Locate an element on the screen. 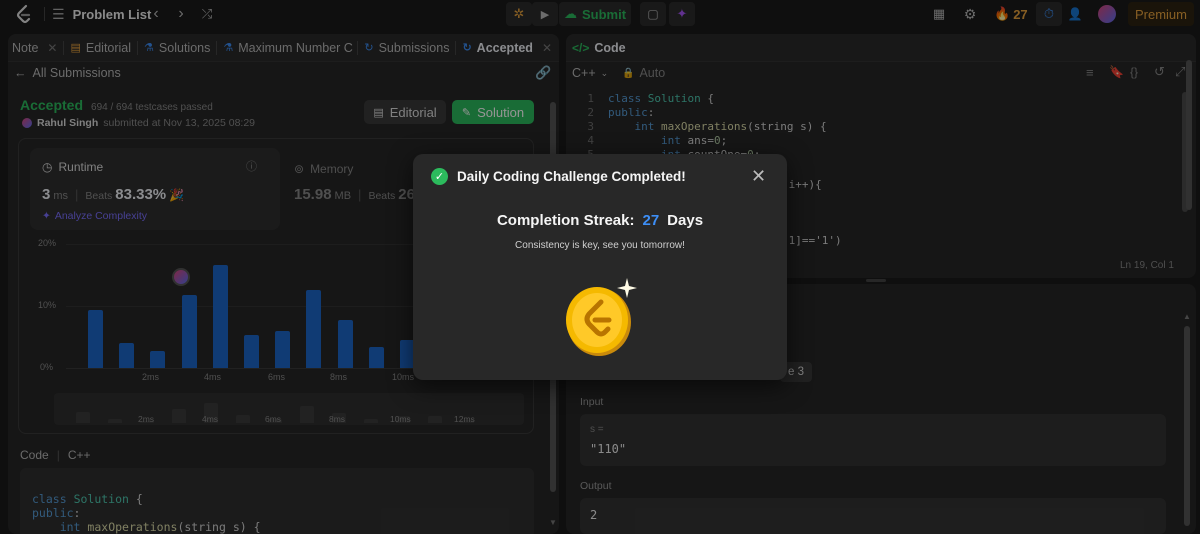 The width and height of the screenshot is (1200, 534). streak-row: Completion Streak: 27 Days is located at coordinates (600, 220).